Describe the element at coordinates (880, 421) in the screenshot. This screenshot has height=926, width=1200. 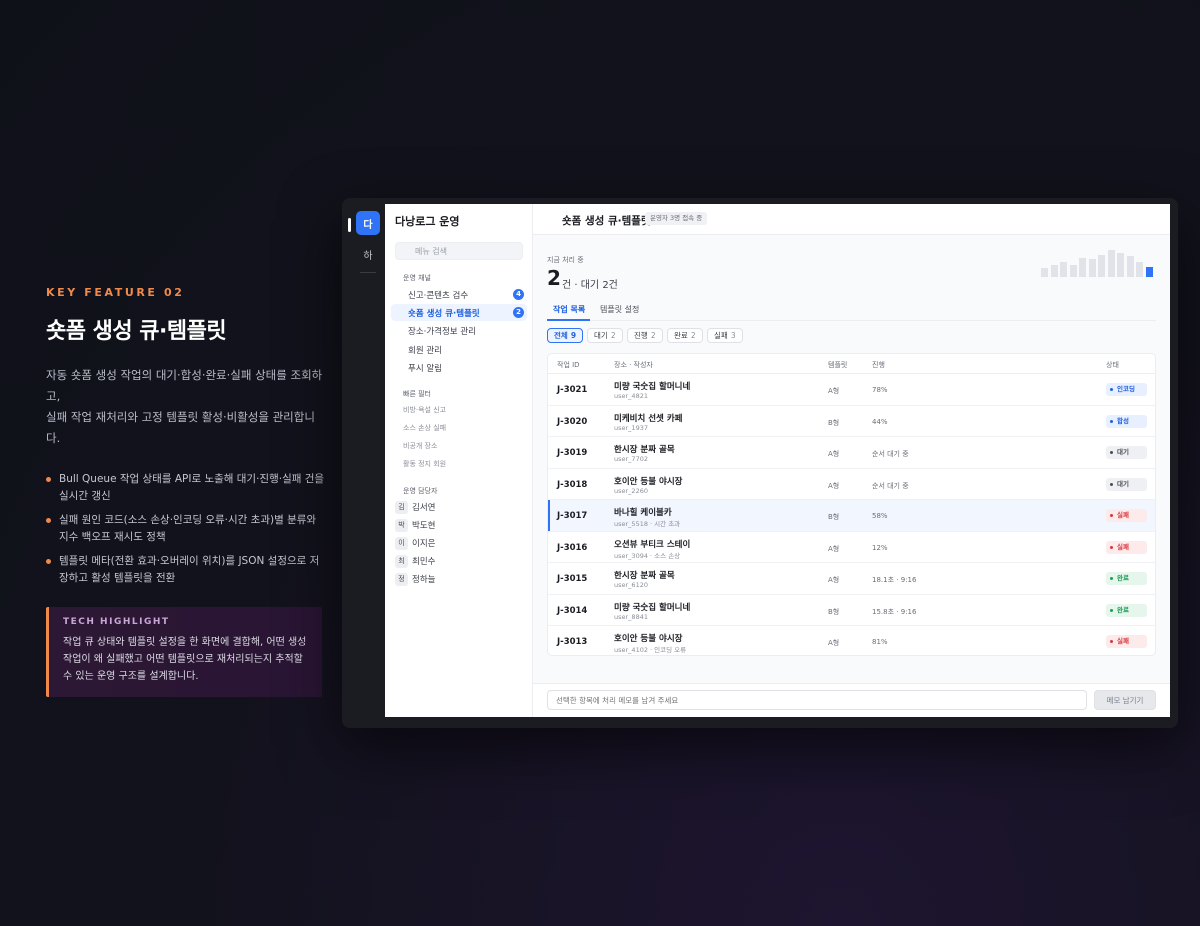
I see `progress-text: 44%` at that location.